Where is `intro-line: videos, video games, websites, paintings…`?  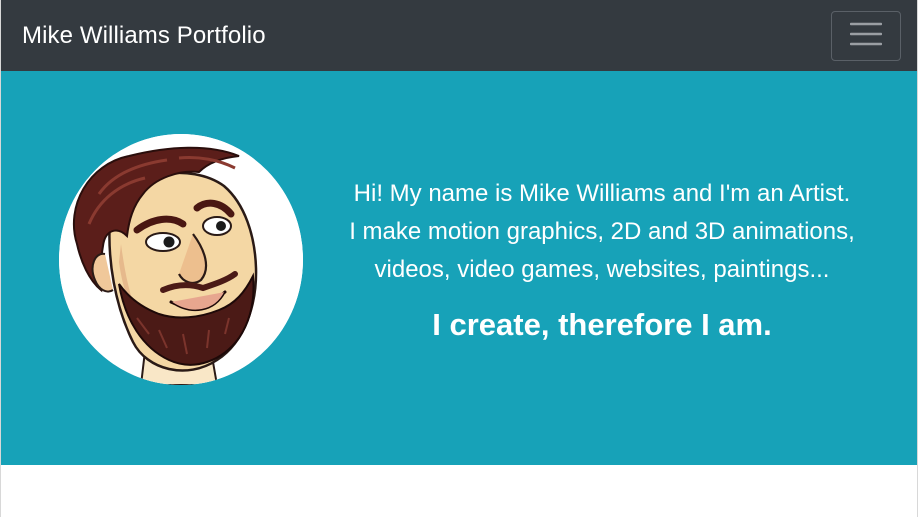 intro-line: videos, video games, websites, paintings… is located at coordinates (602, 269).